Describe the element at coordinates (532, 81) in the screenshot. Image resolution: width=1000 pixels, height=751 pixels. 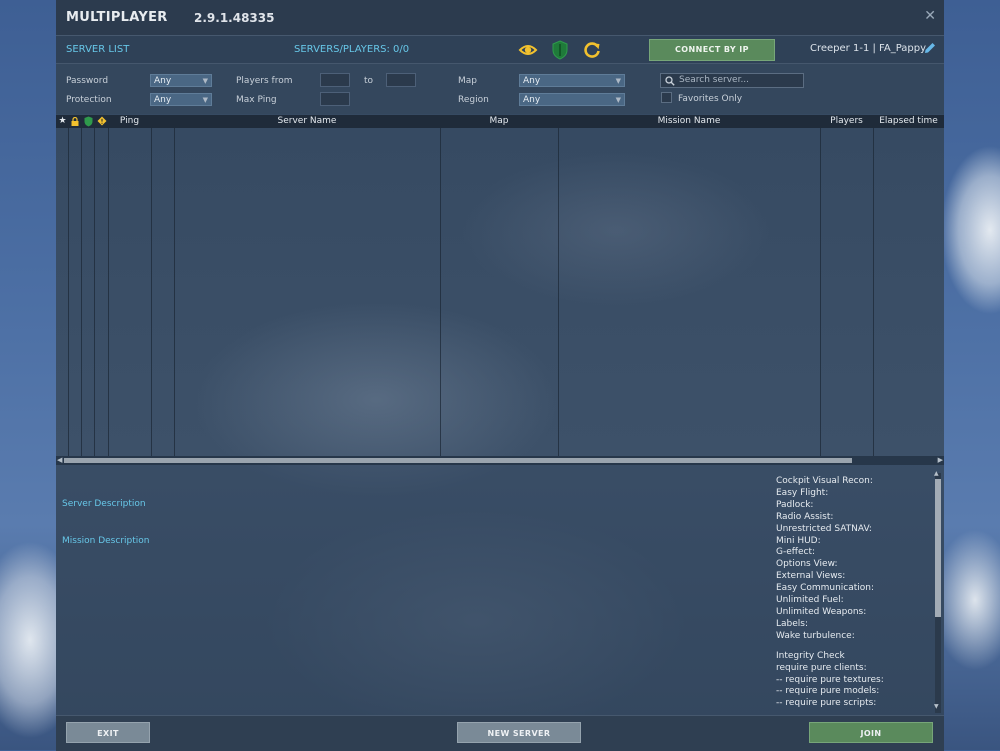
I see `map-value: Any` at that location.